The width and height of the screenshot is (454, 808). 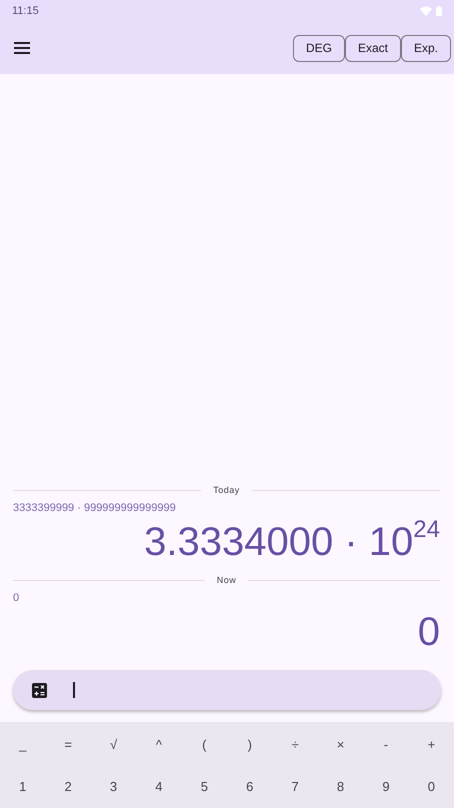 I want to click on key-button: ), so click(x=249, y=744).